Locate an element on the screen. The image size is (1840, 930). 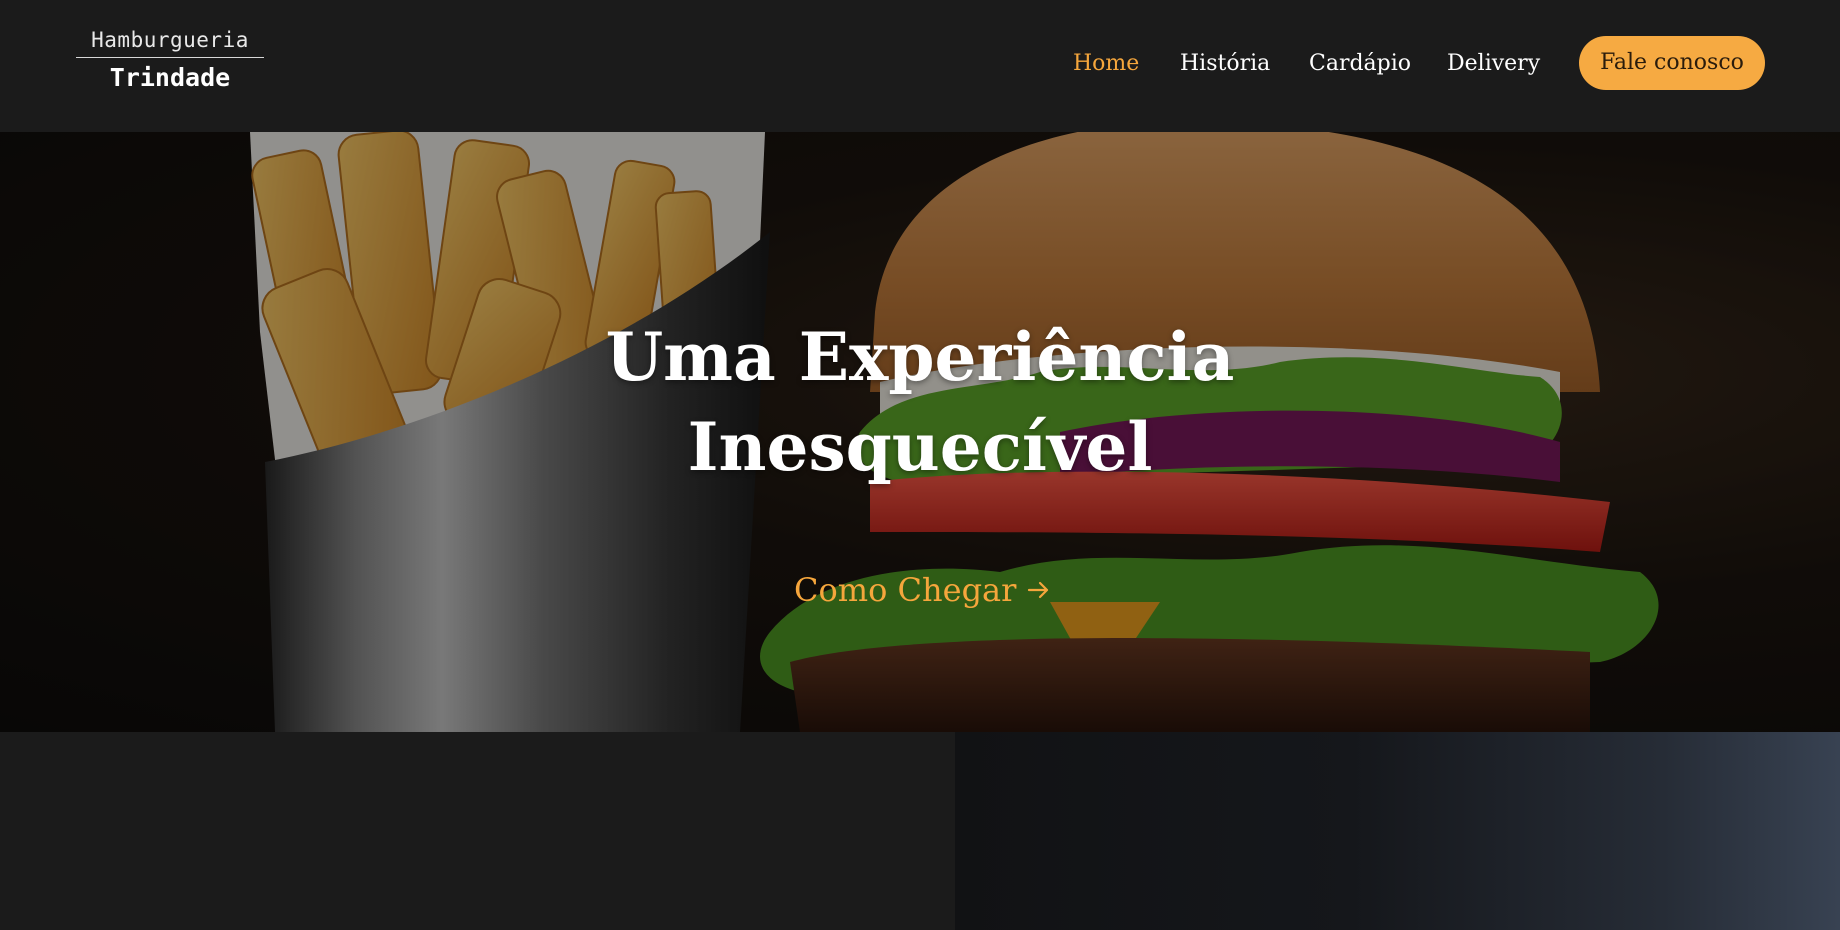
nav-historia: História is located at coordinates (1225, 64).